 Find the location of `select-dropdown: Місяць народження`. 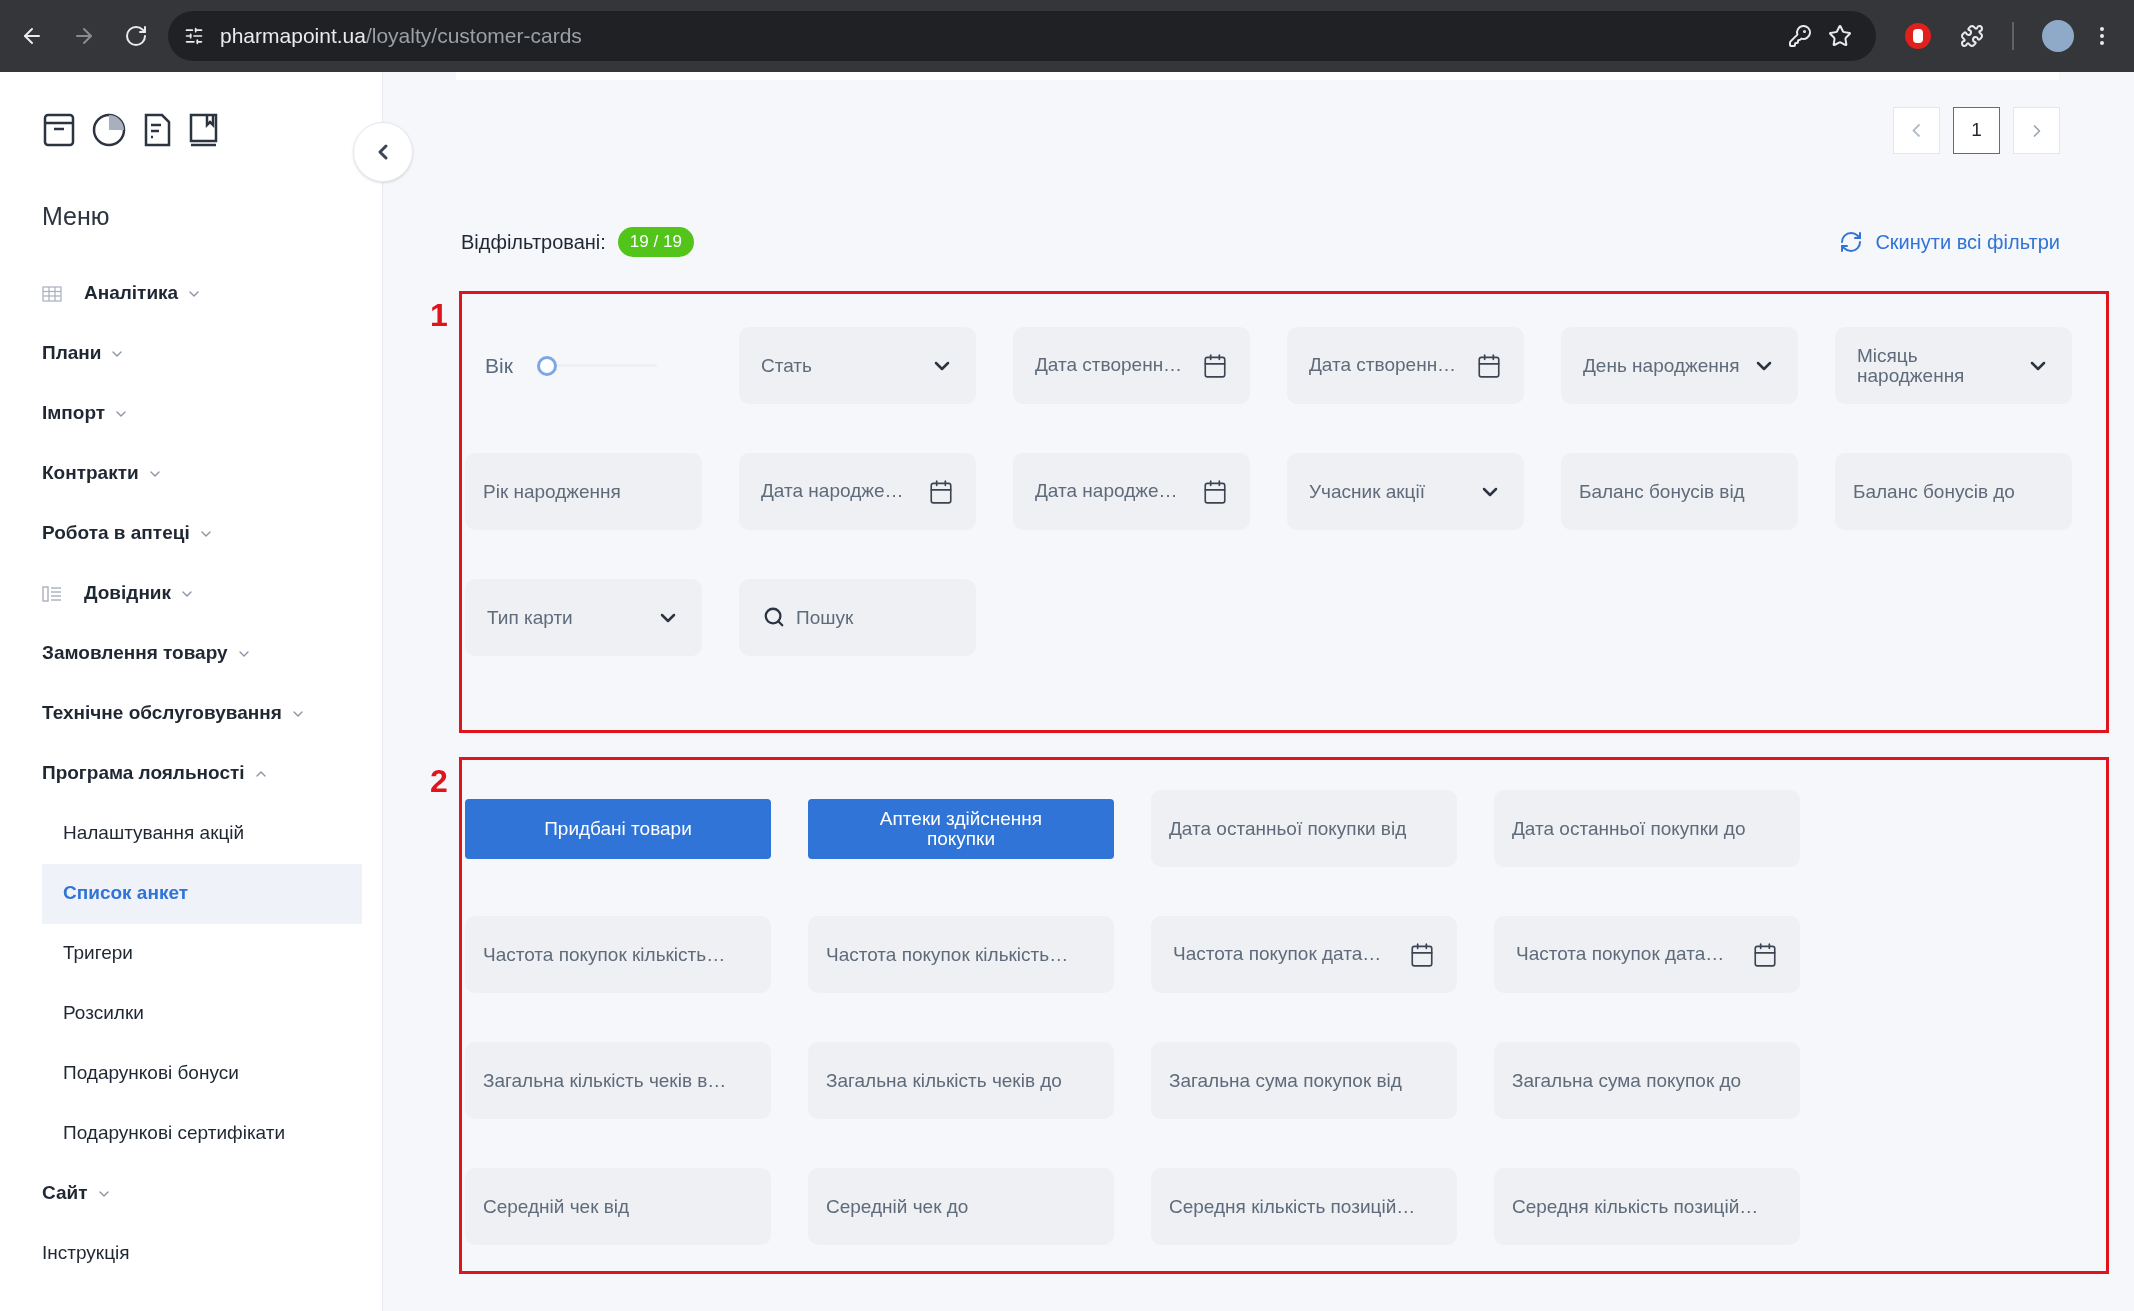

select-dropdown: Місяць народження is located at coordinates (1953, 365).